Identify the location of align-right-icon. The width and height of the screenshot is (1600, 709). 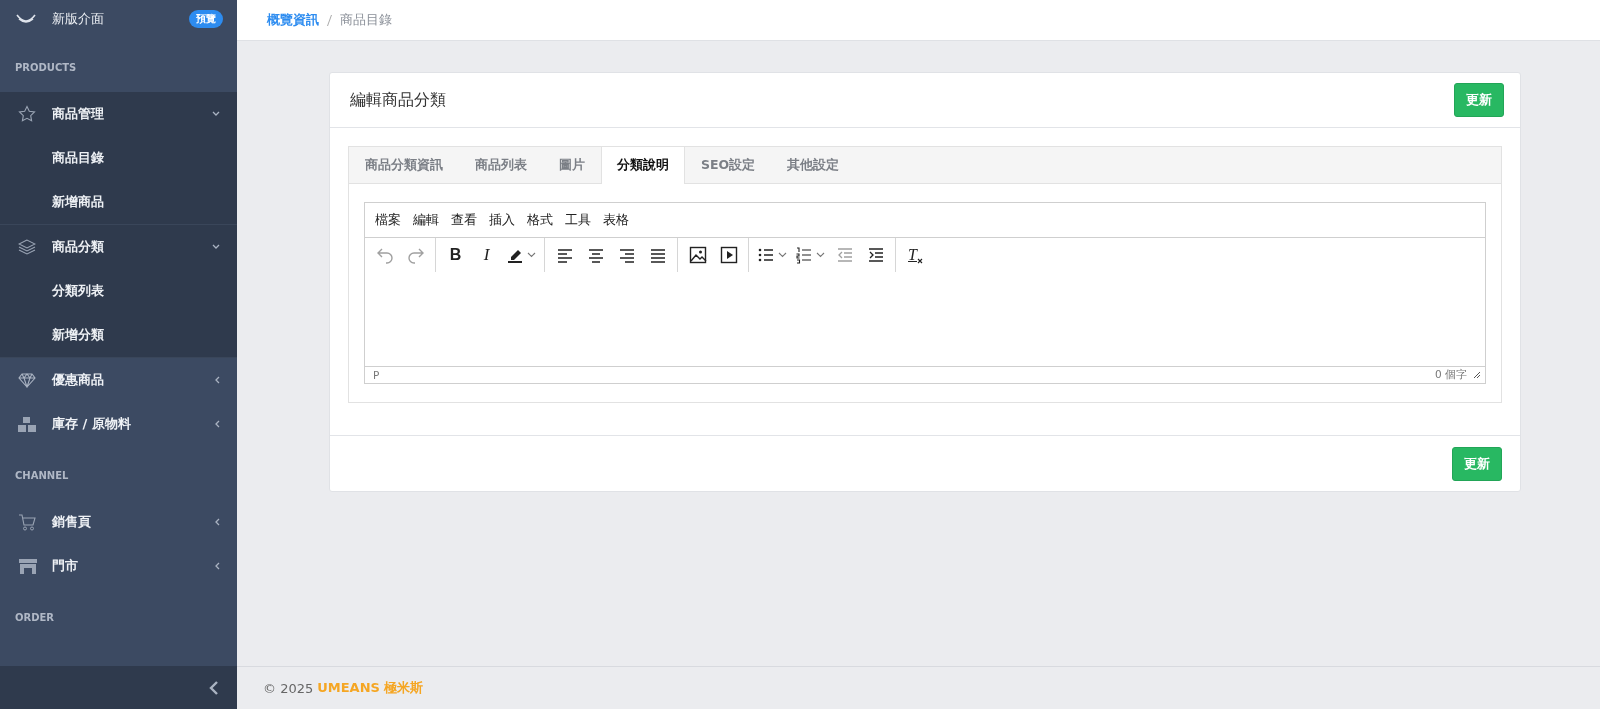
(626, 255).